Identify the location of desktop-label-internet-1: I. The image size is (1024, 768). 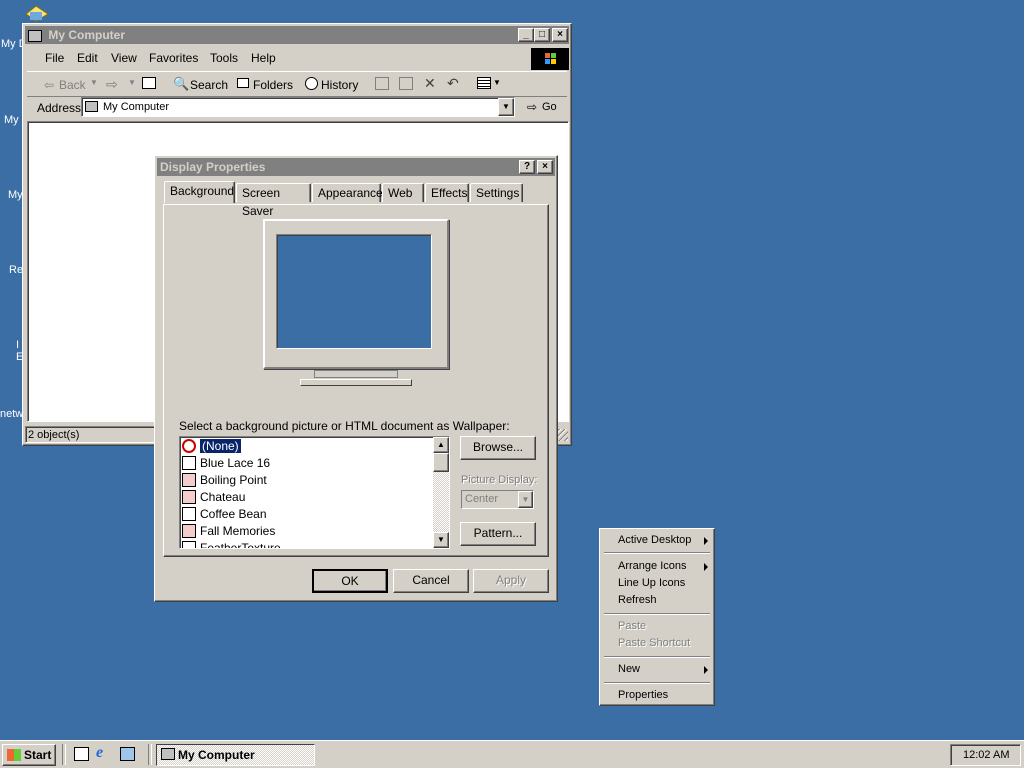
(17, 345).